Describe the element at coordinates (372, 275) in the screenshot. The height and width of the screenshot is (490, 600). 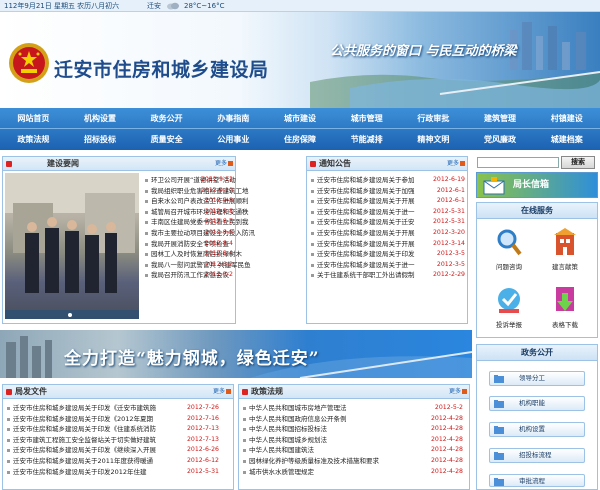
I see `list-item-title: 关于住建系统干部职工外出请假制` at that location.